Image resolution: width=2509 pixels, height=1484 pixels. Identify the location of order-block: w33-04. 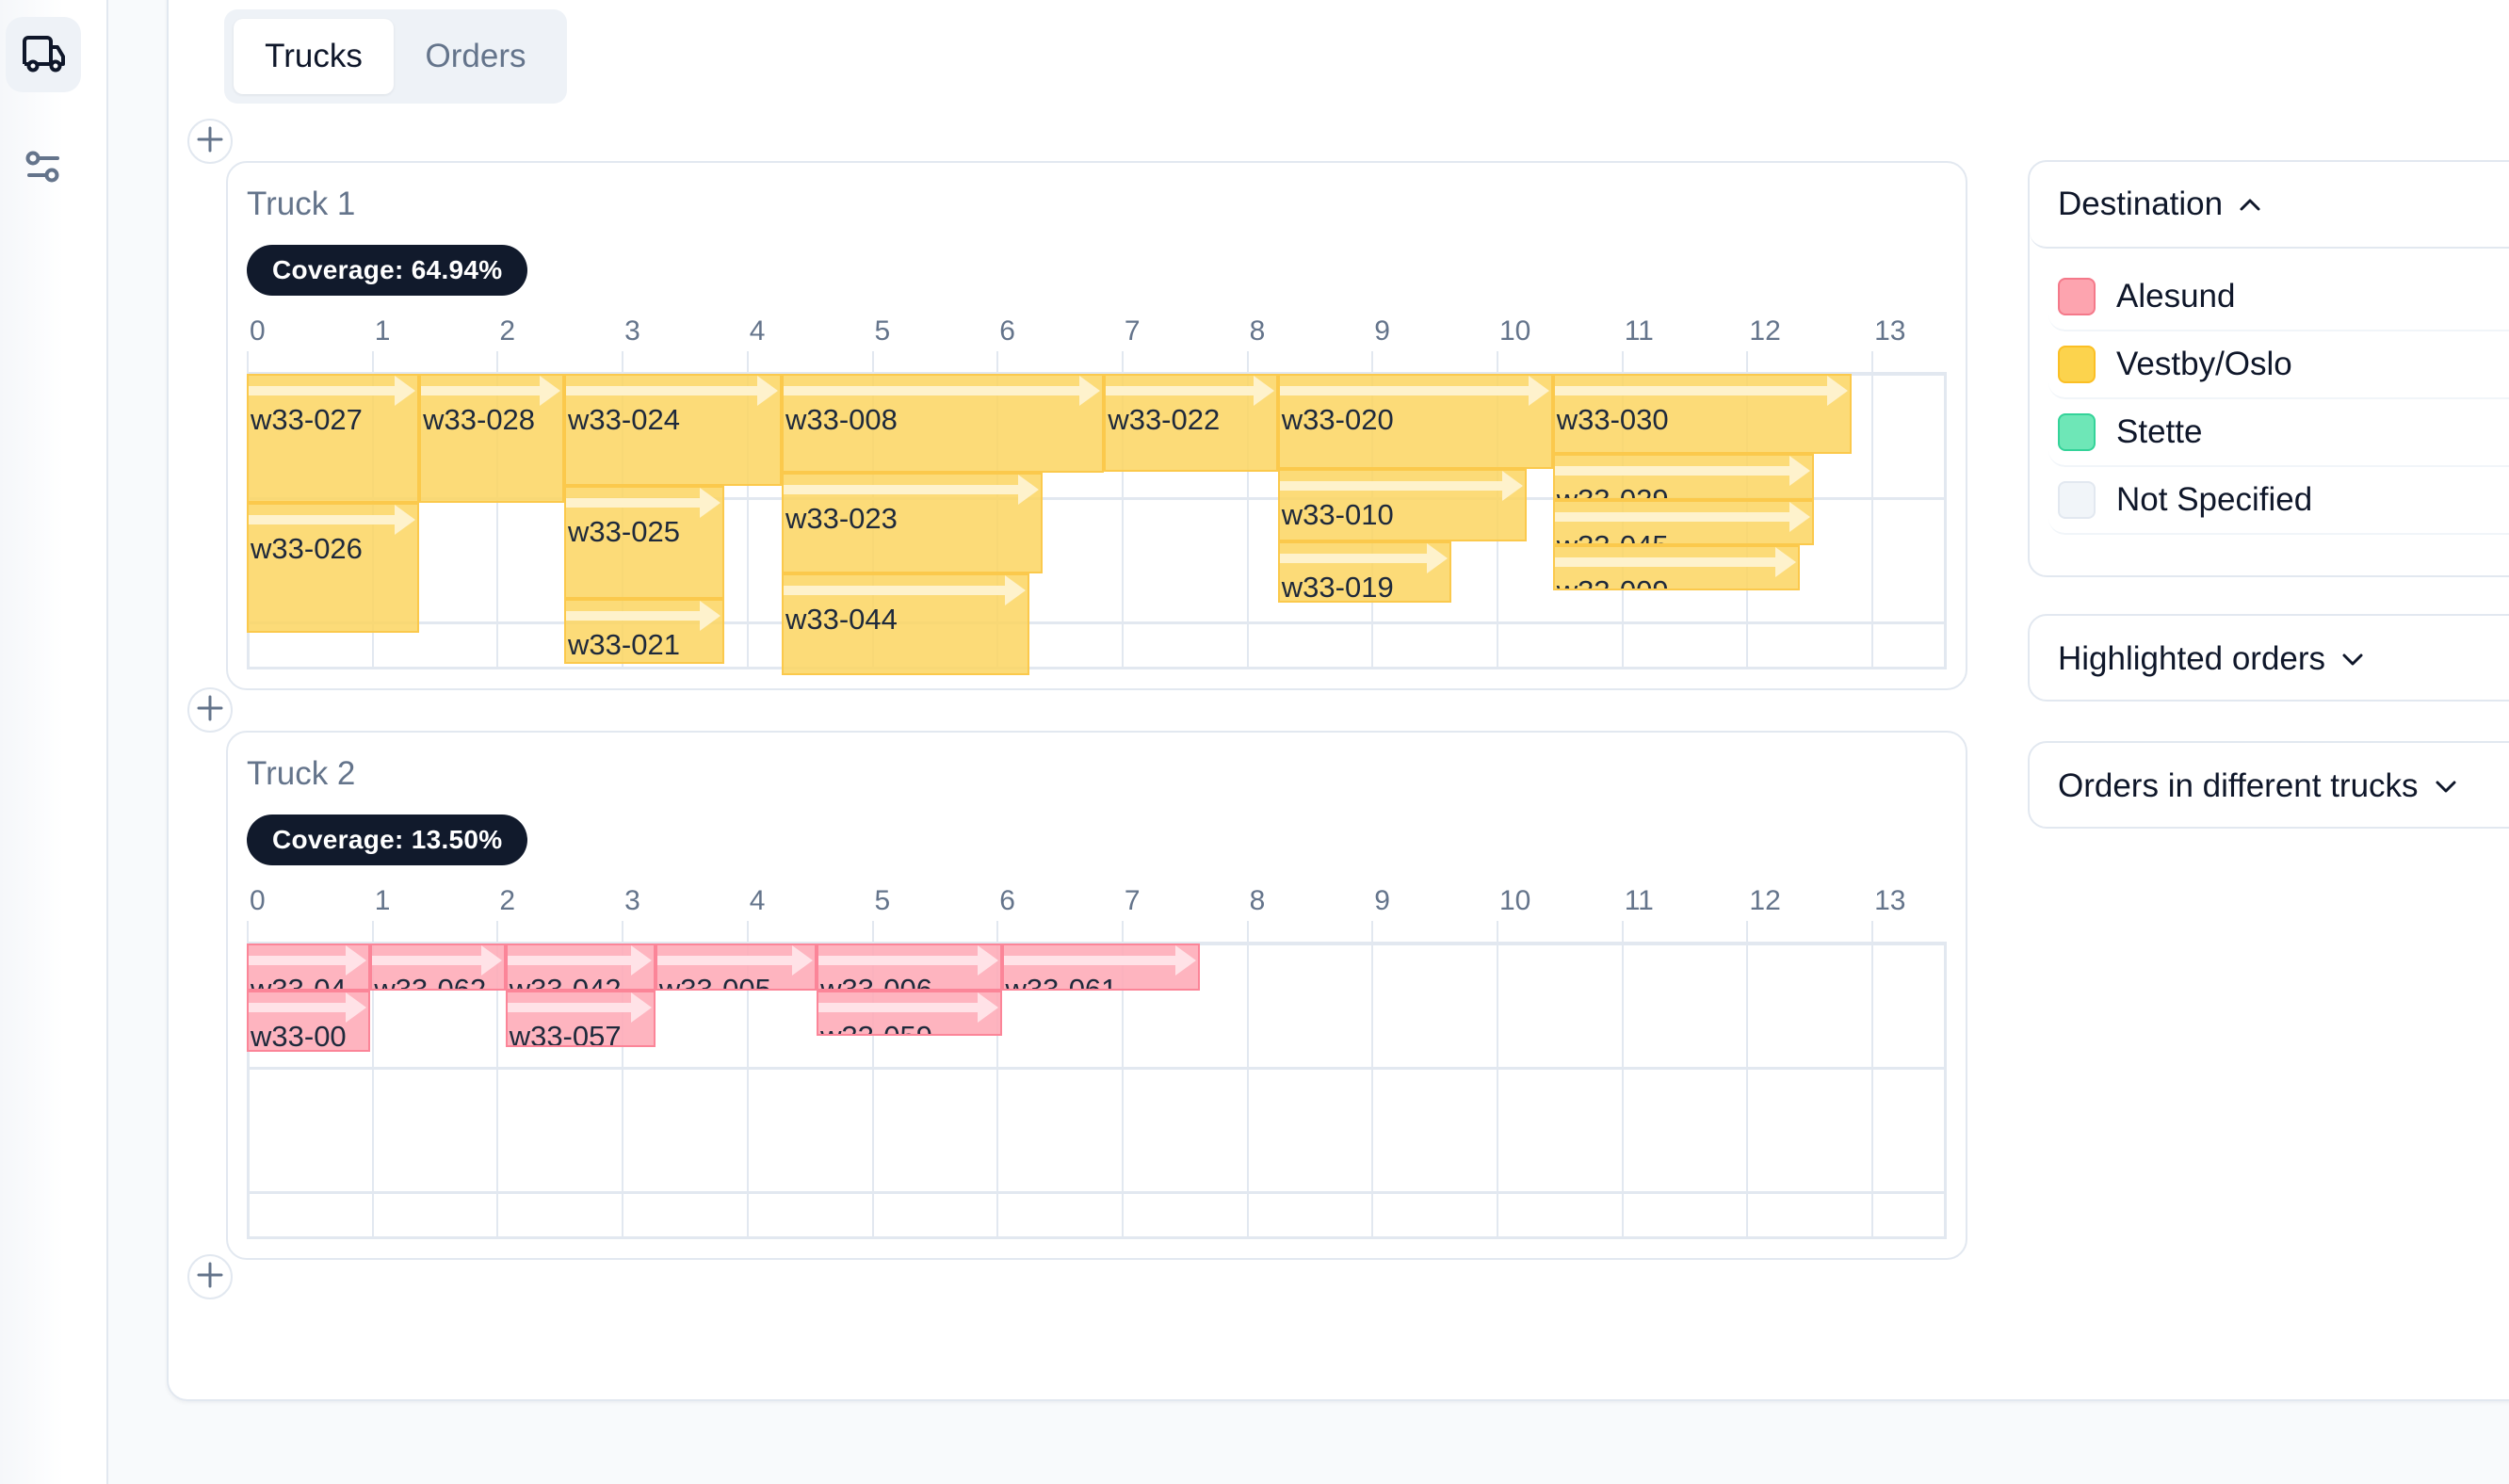
(309, 968).